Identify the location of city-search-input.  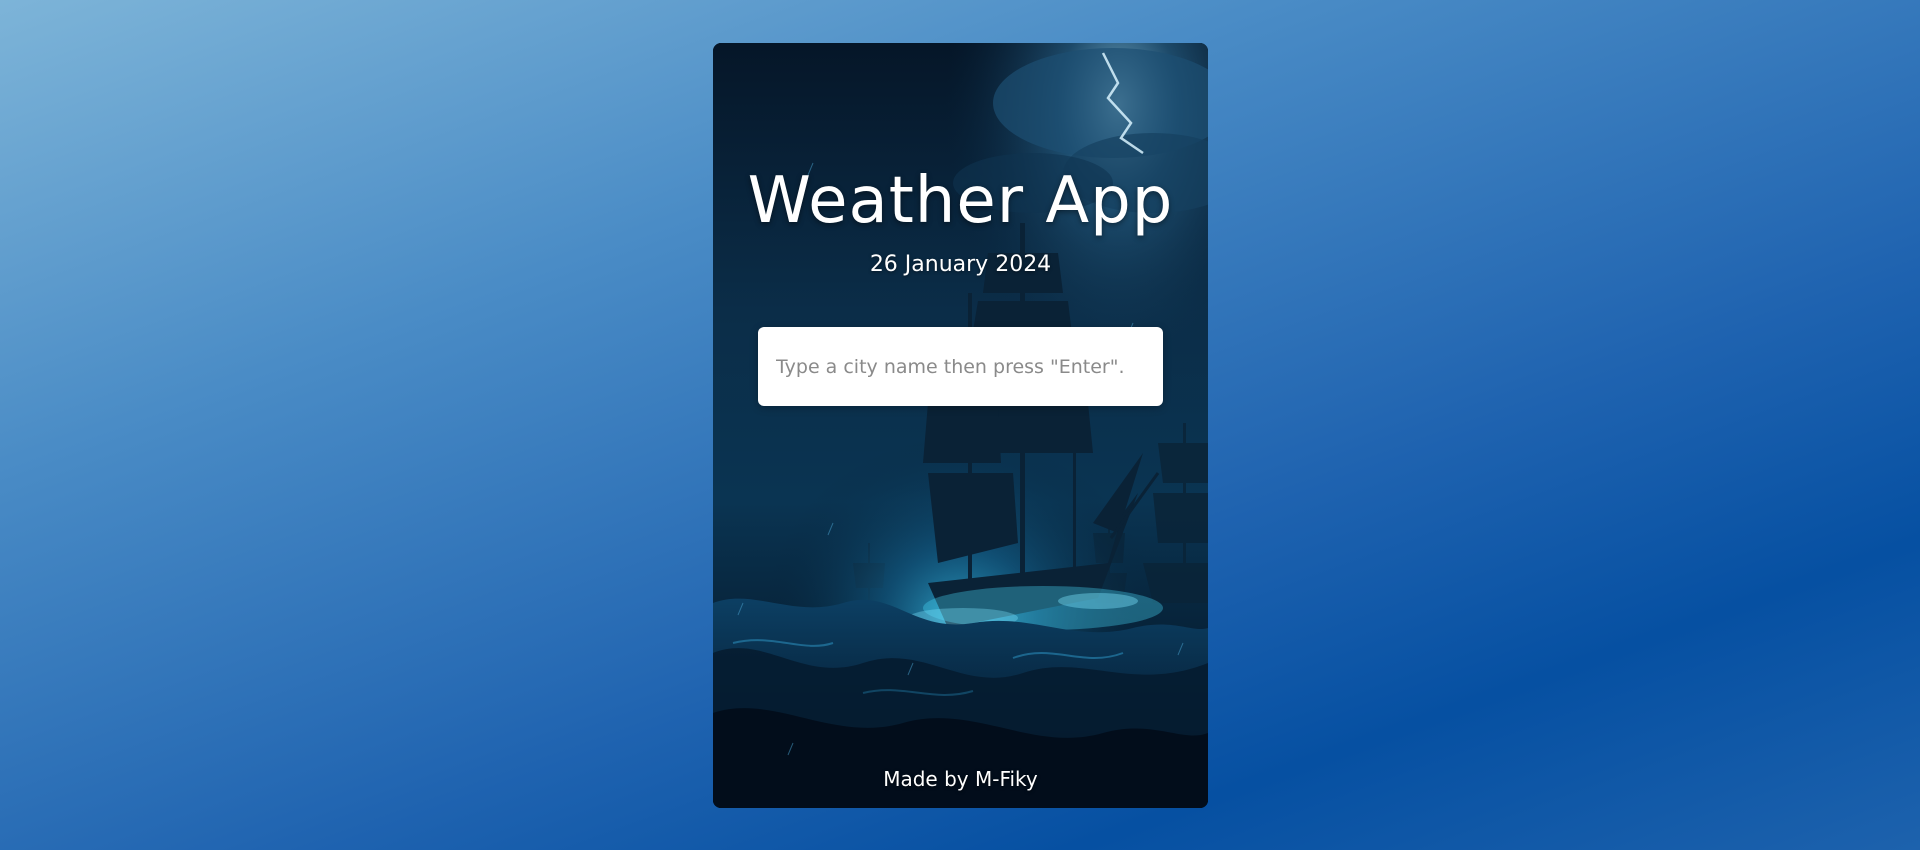
(960, 366).